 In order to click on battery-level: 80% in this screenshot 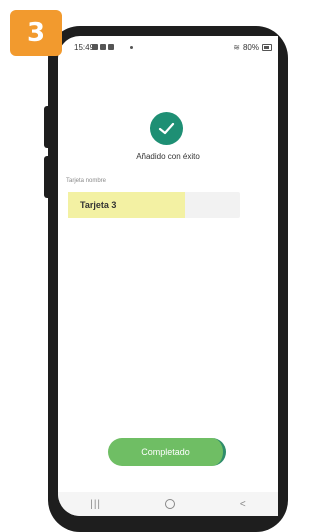, I will do `click(250, 47)`.